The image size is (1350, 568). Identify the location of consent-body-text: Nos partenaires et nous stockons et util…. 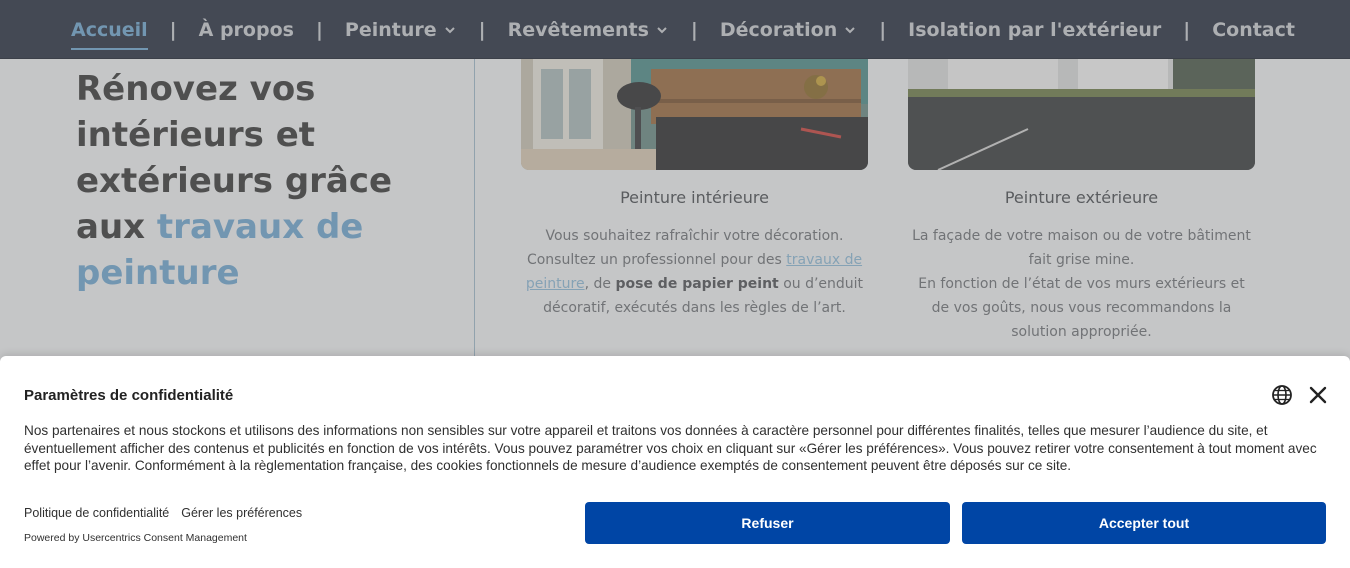
(670, 448).